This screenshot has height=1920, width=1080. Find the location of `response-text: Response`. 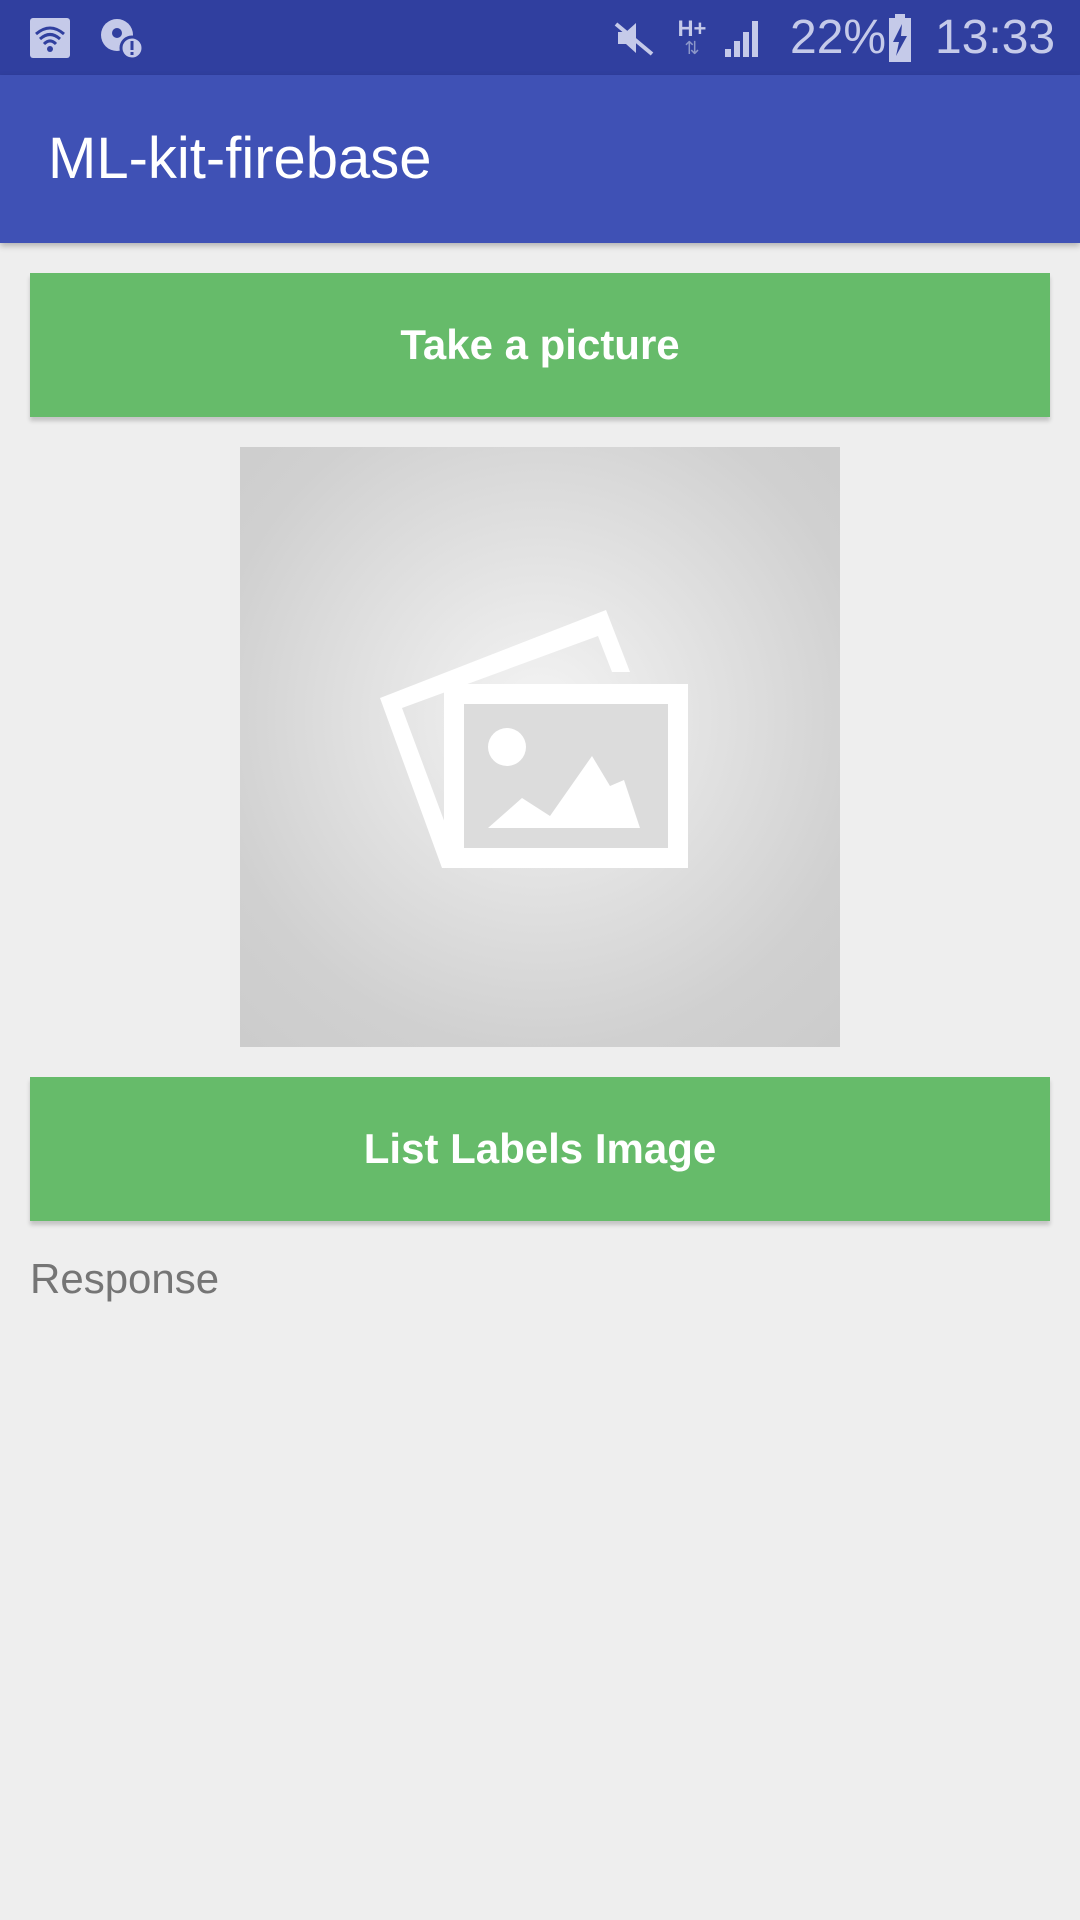

response-text: Response is located at coordinates (125, 1278).